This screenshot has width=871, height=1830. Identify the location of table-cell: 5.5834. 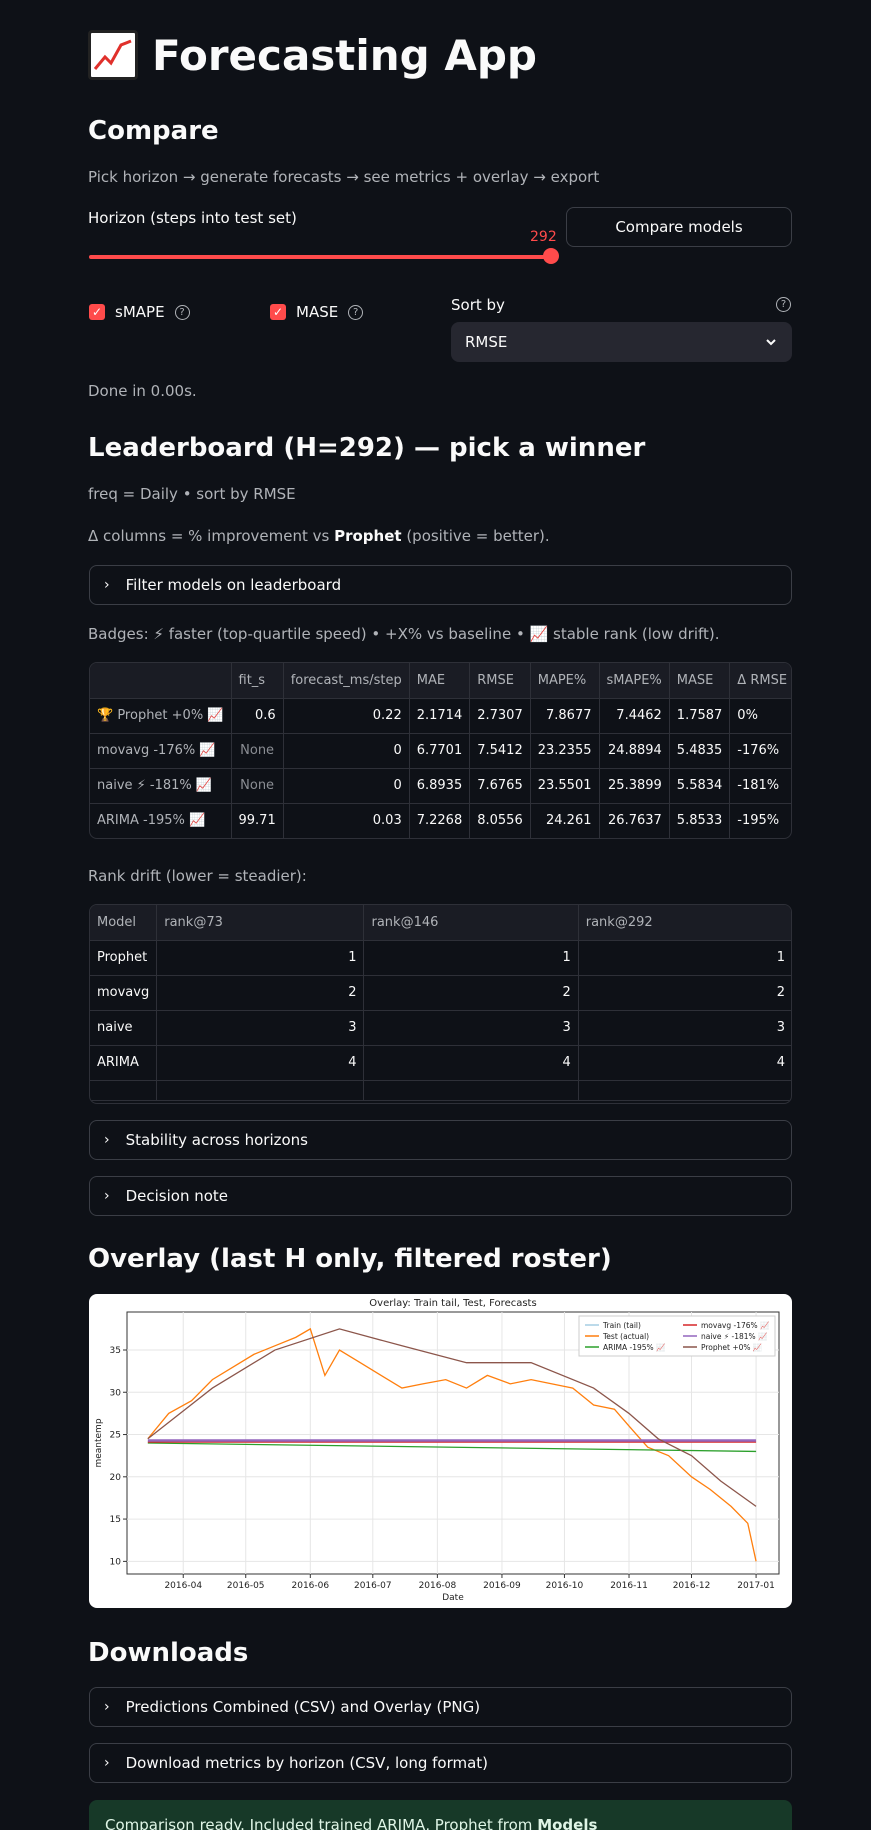
(700, 786).